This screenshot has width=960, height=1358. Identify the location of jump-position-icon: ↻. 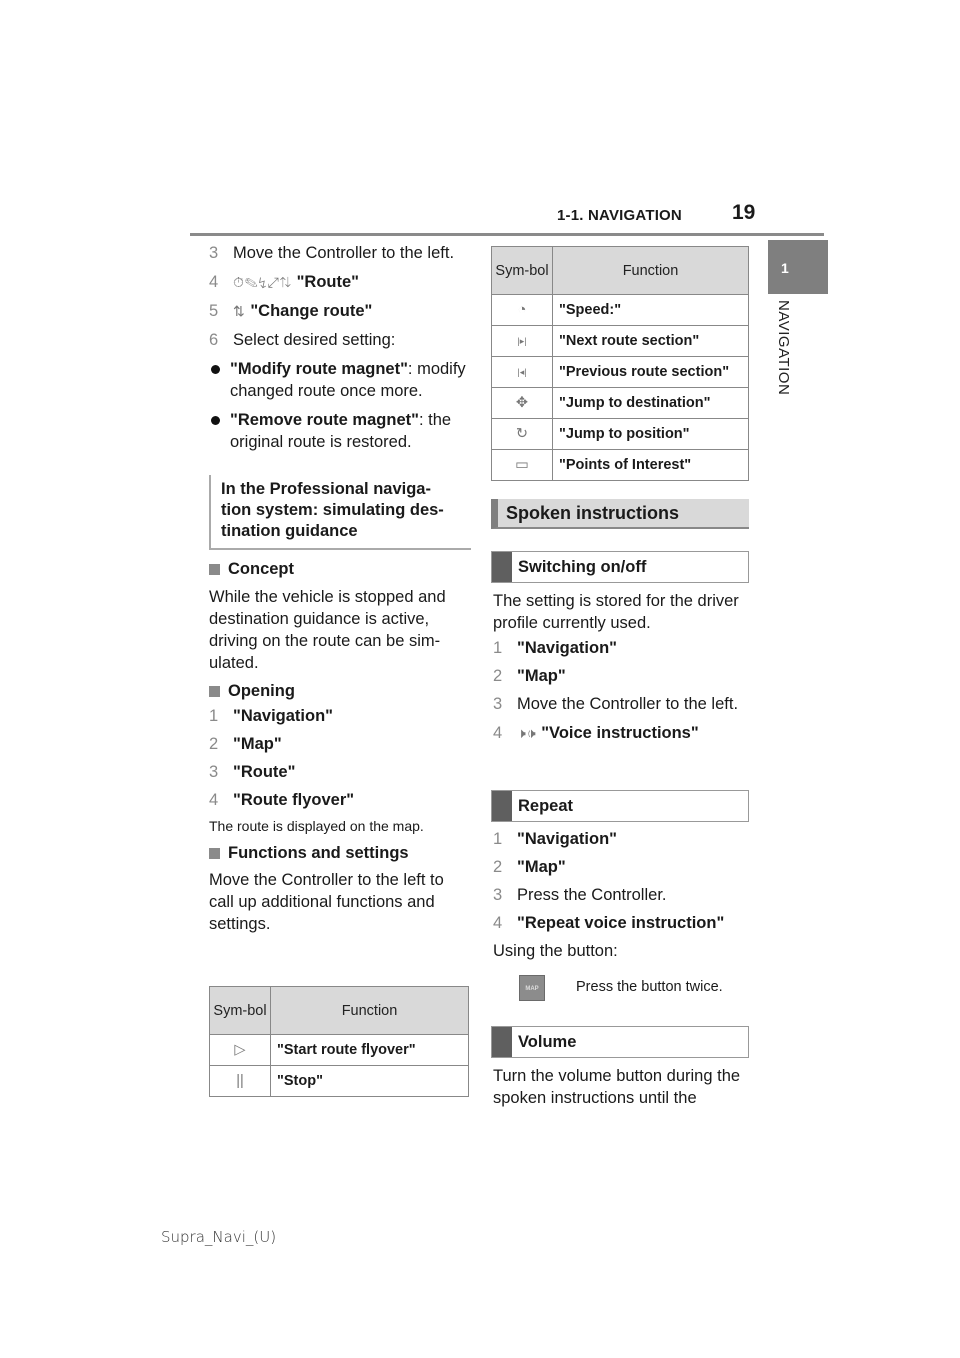
(522, 434).